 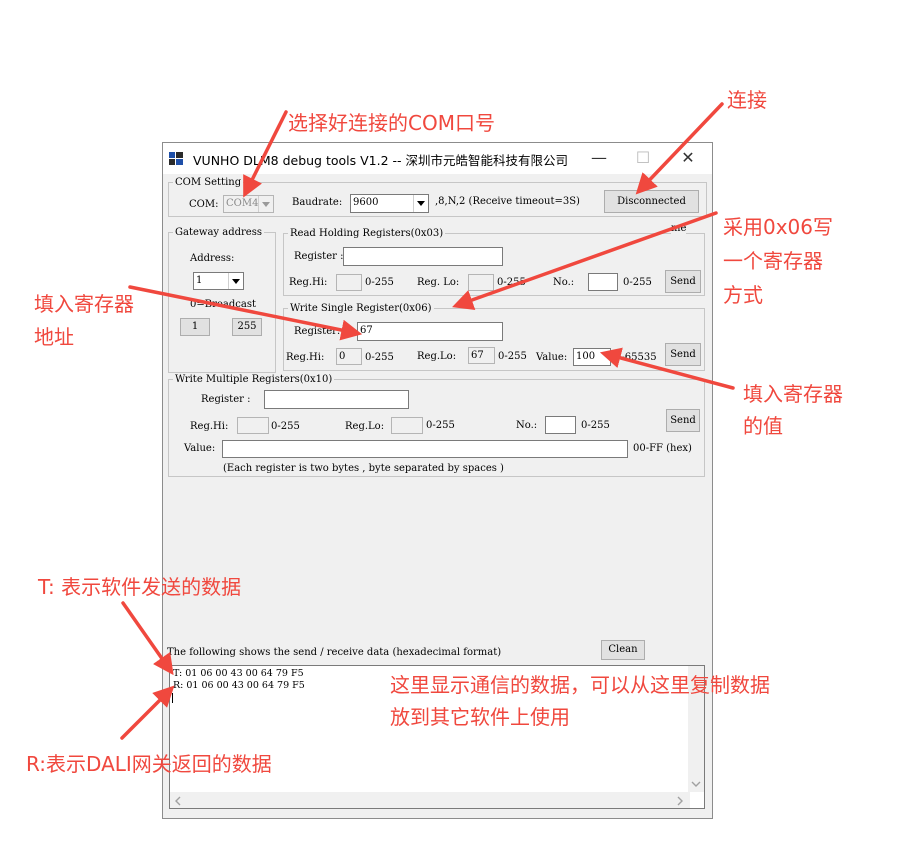 I want to click on read-no-input, so click(x=603, y=282).